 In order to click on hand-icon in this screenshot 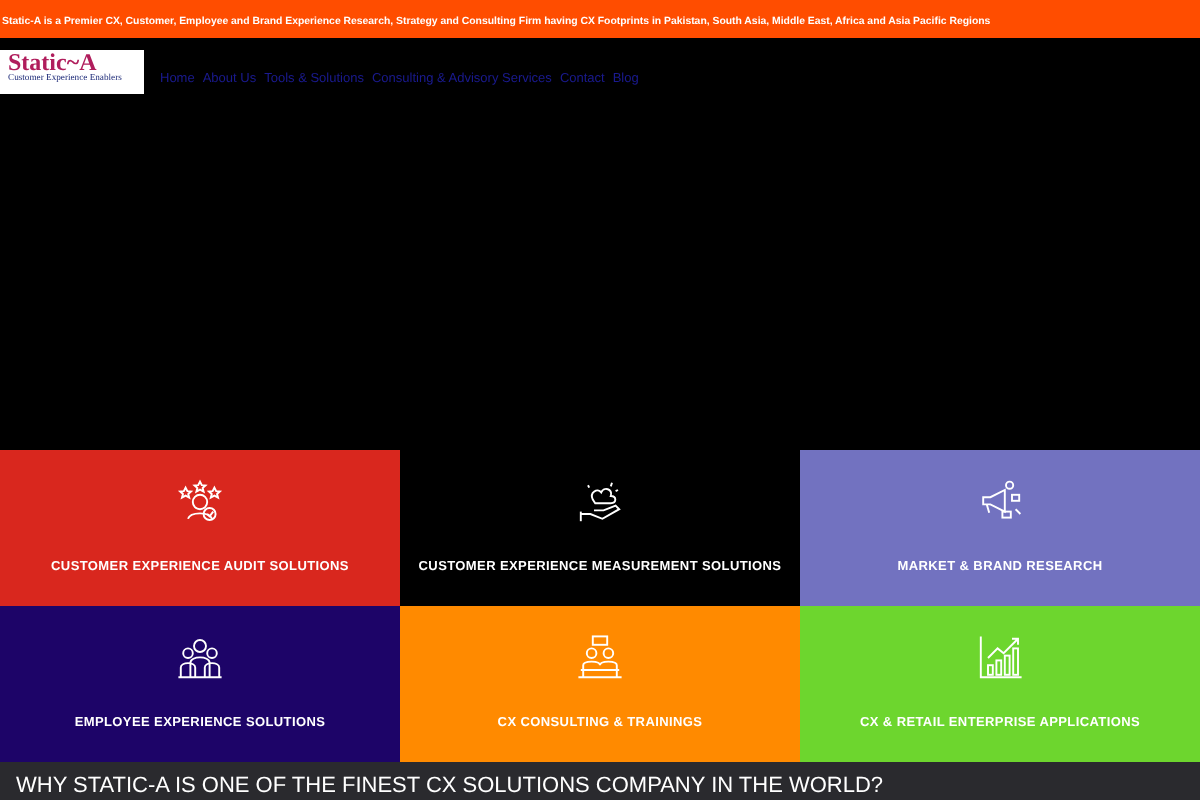, I will do `click(600, 502)`.